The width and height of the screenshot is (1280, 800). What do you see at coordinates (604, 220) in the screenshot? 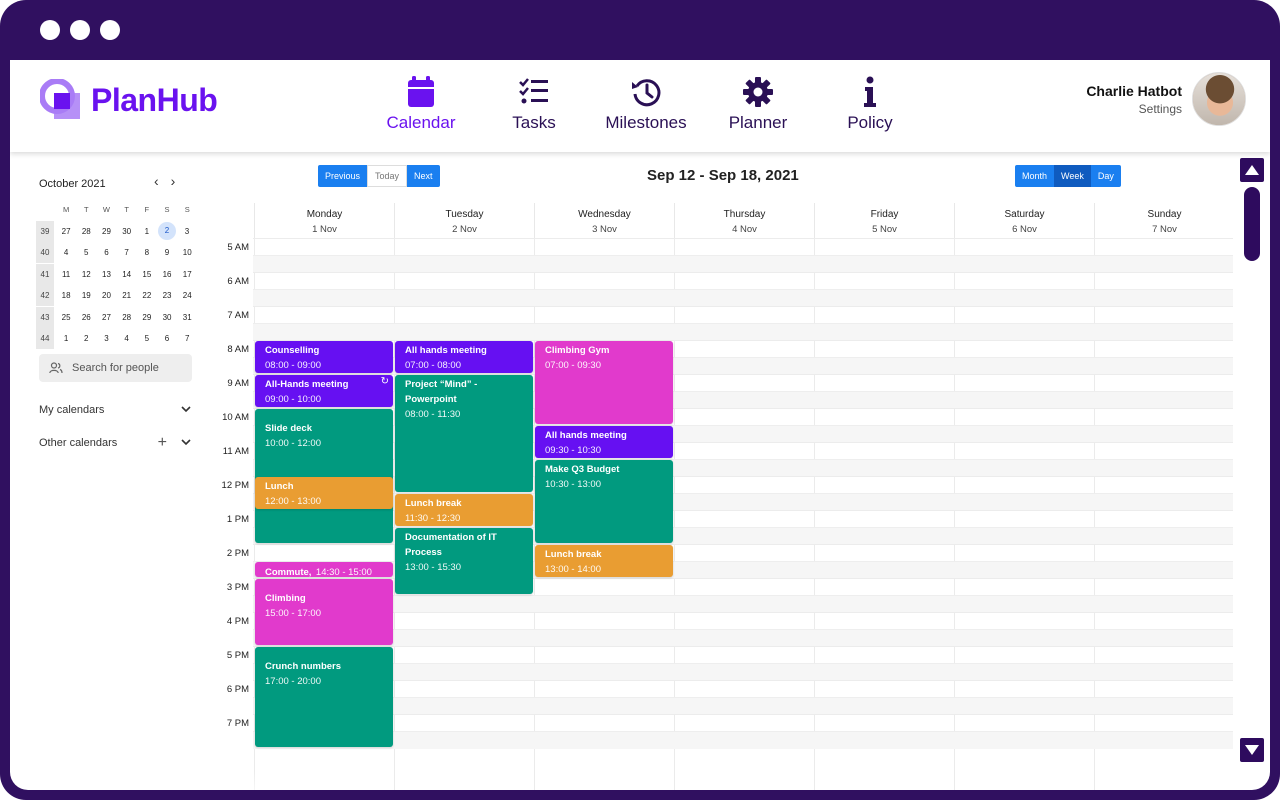
I see `day-header: Wednesday 3 Nov` at bounding box center [604, 220].